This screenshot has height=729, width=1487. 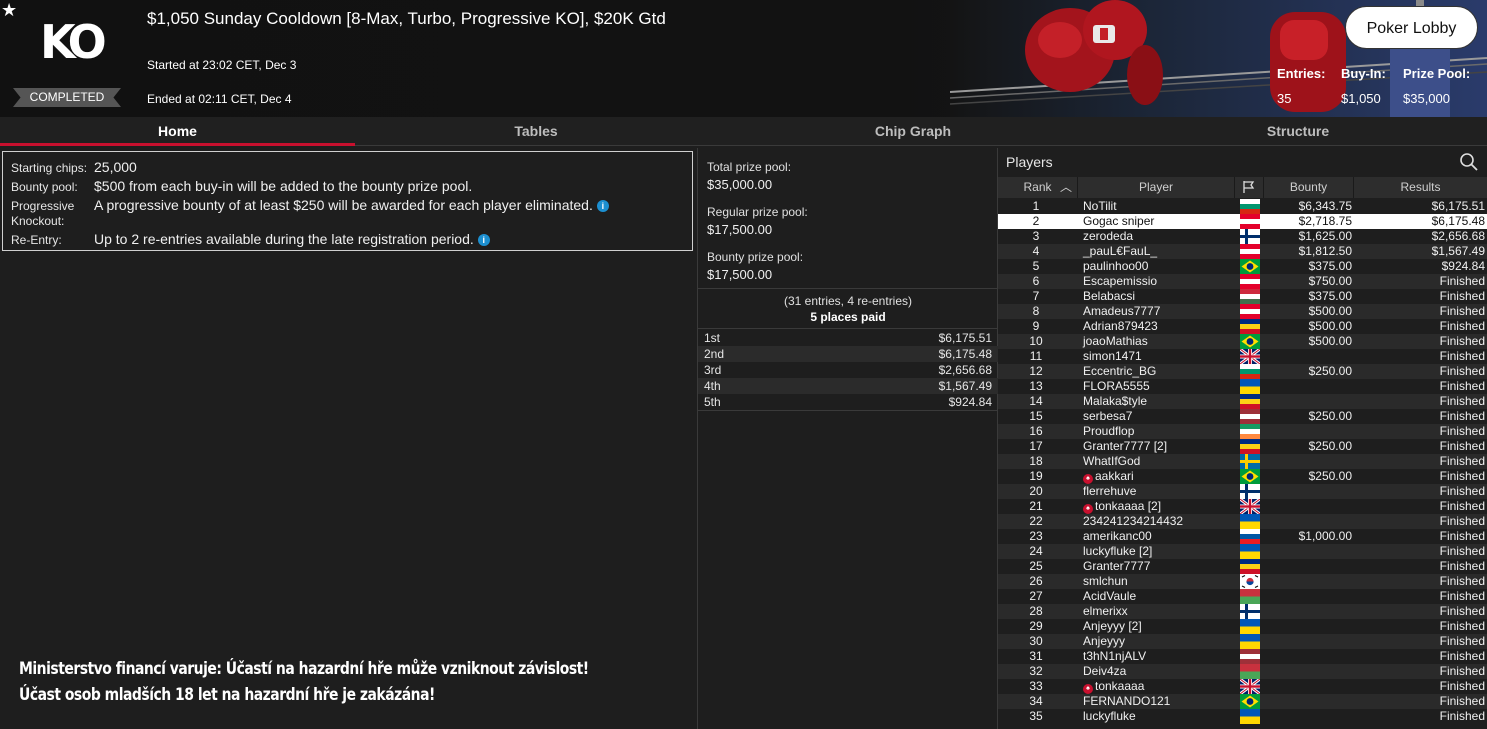 I want to click on tab-tables: Tables, so click(x=536, y=131).